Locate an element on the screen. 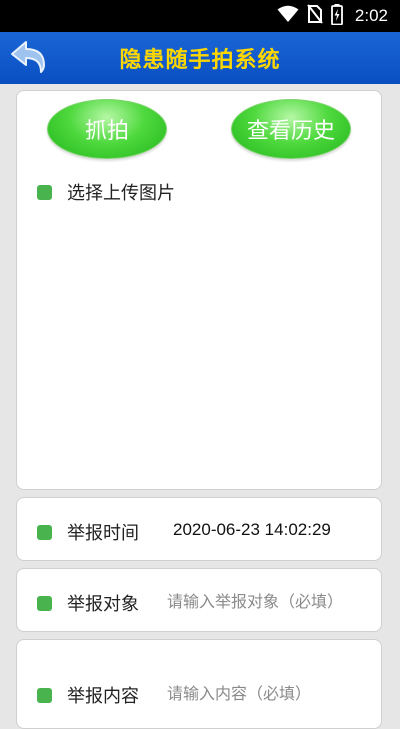 Image resolution: width=400 pixels, height=729 pixels. capture-button: 抓拍 is located at coordinates (107, 129).